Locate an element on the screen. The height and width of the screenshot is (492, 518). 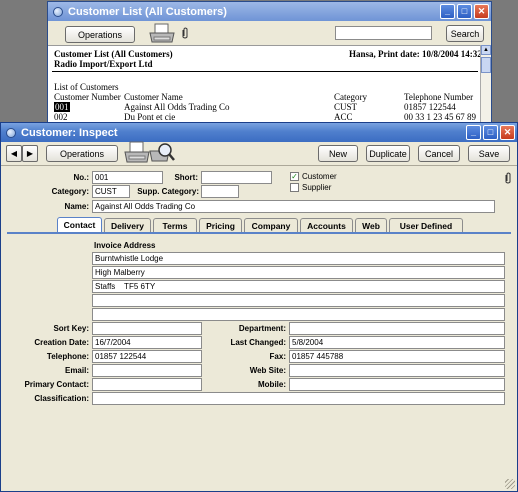
next-record-button: ▶ is located at coordinates (30, 153).